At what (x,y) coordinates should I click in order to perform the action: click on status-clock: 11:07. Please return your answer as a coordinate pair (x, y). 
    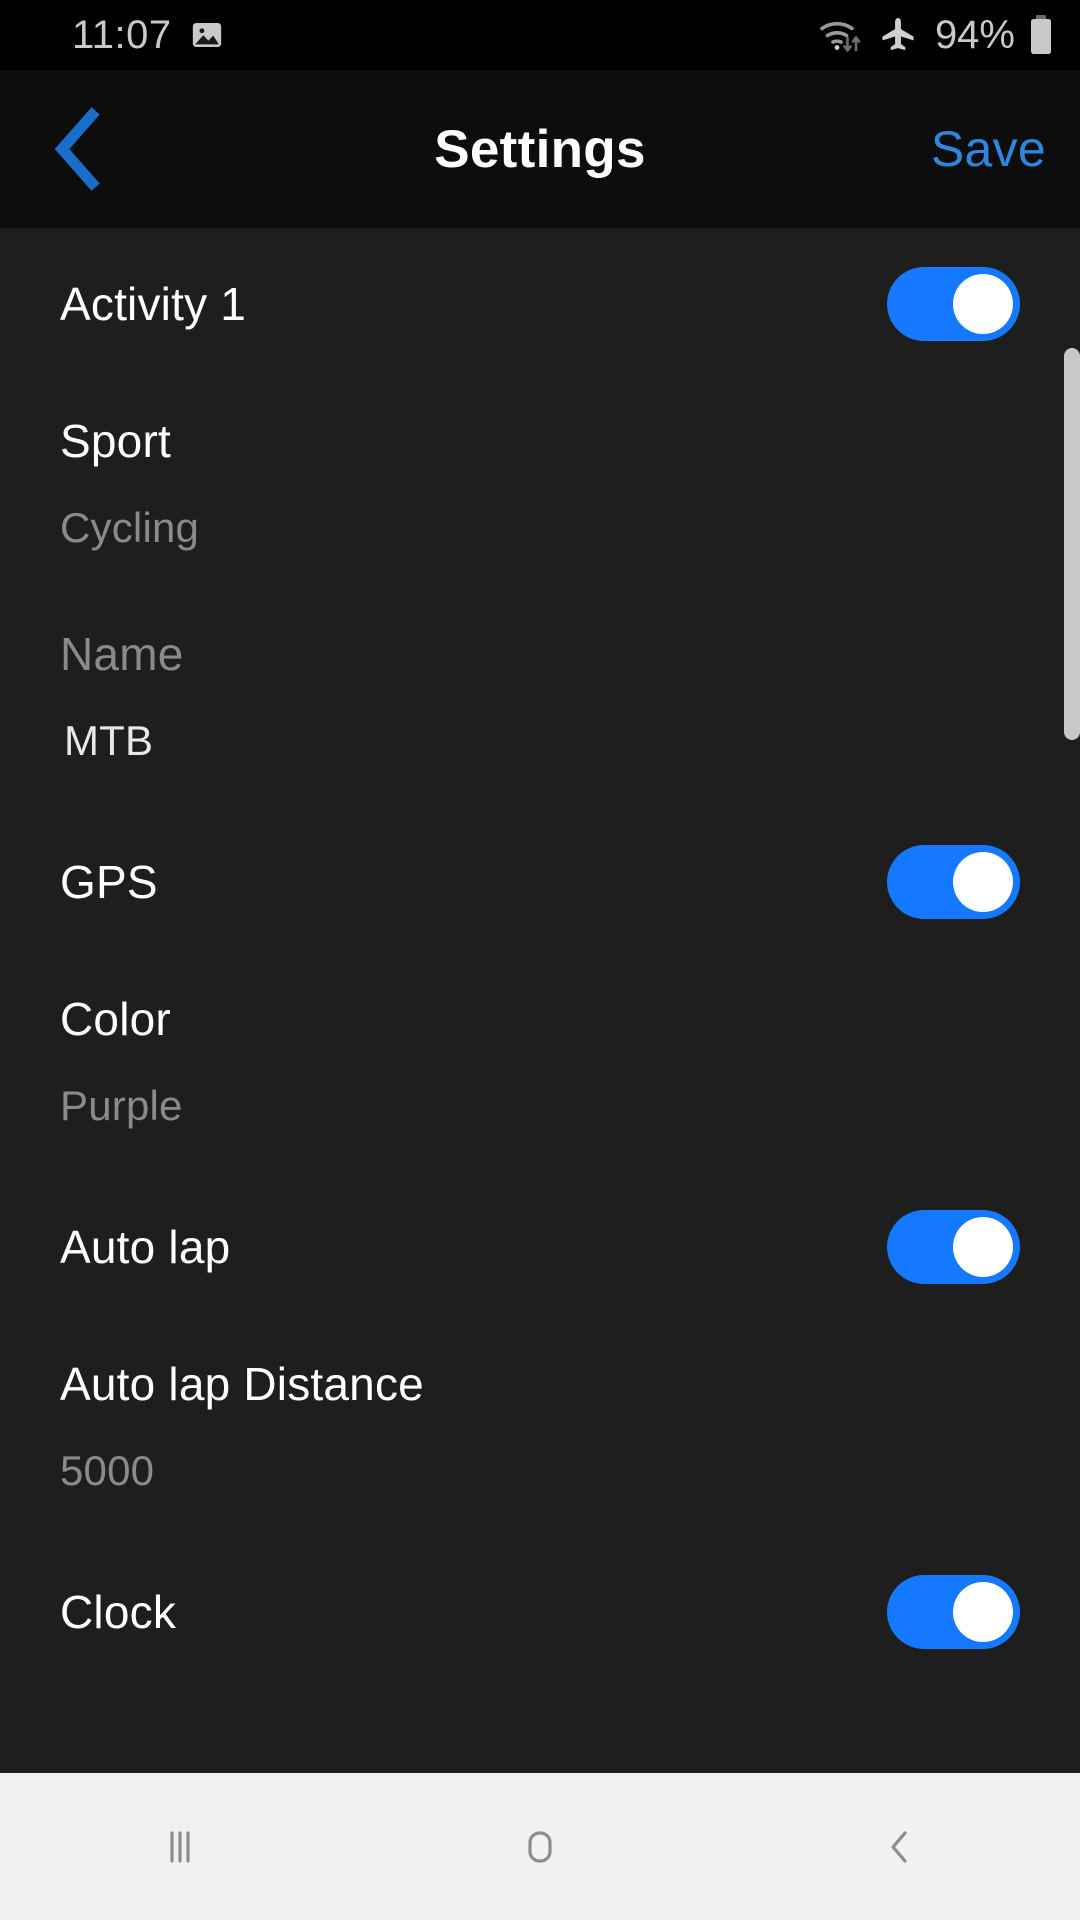
    Looking at the image, I should click on (122, 35).